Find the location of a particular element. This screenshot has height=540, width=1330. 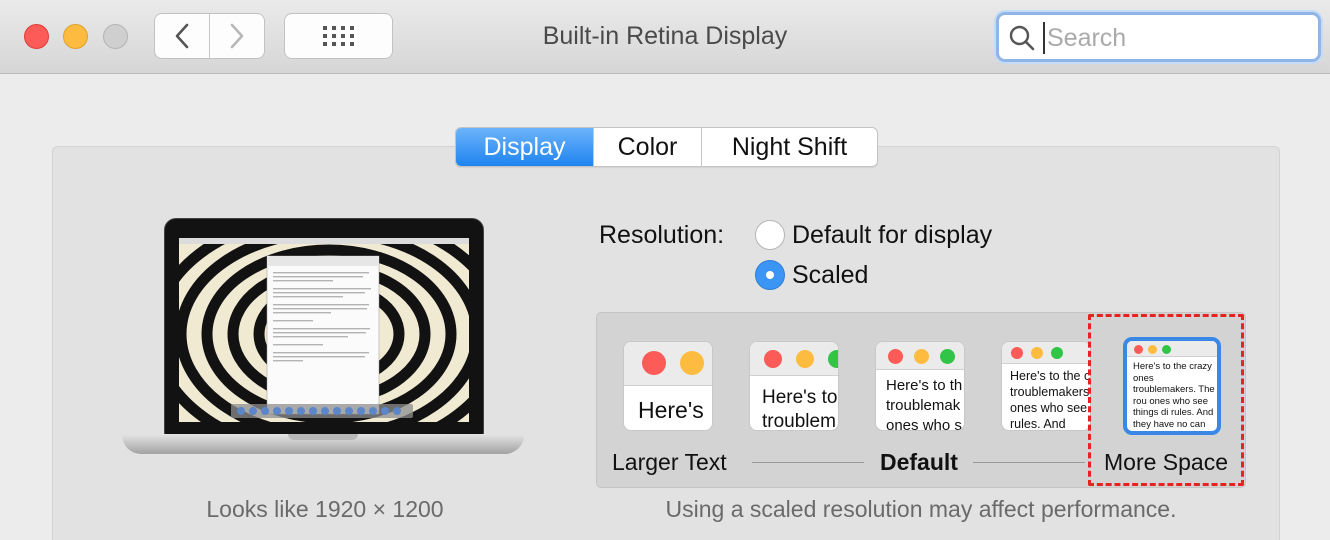

tab-bar: Display Color Night Shift is located at coordinates (666, 147).